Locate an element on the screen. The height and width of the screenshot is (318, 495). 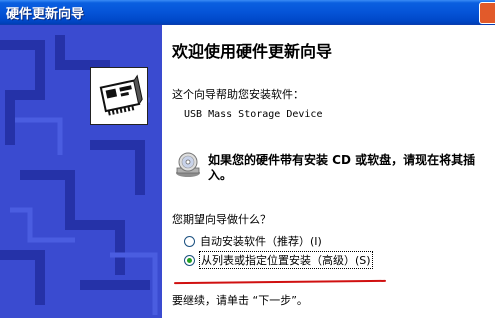
title-bar: 硬件更新向导 is located at coordinates (247, 12).